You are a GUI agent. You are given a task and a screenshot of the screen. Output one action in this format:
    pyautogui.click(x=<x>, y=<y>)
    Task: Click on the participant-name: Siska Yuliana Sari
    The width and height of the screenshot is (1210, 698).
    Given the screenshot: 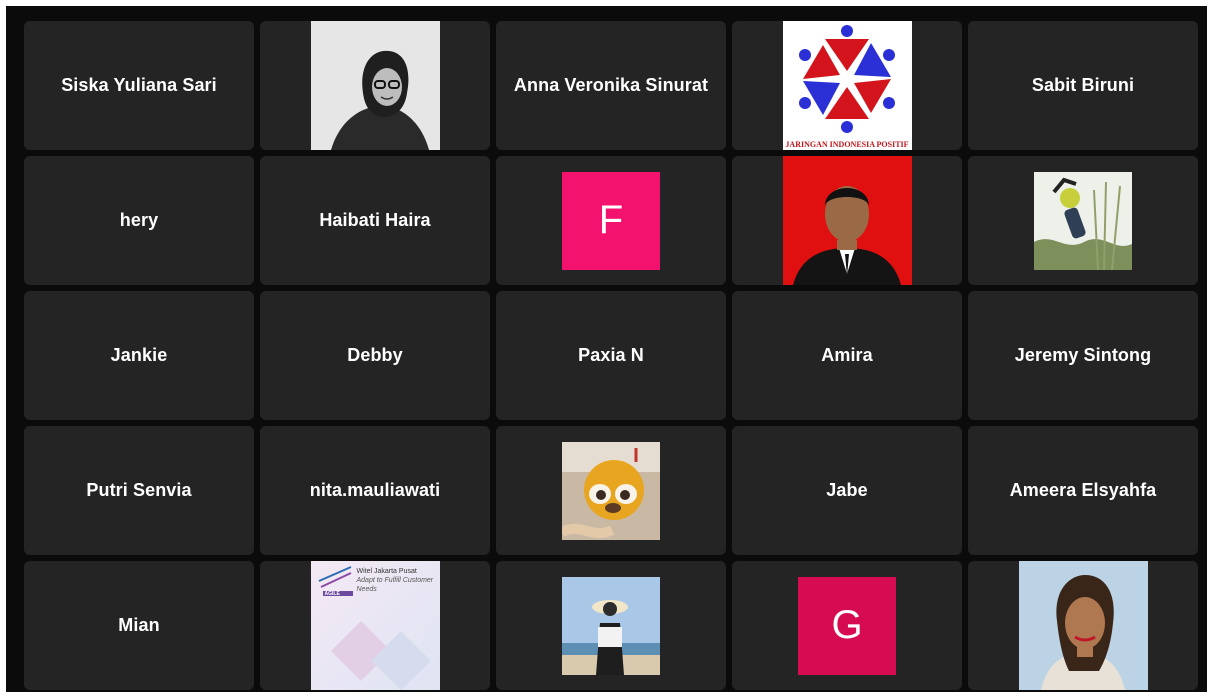 What is the action you would take?
    pyautogui.click(x=139, y=85)
    